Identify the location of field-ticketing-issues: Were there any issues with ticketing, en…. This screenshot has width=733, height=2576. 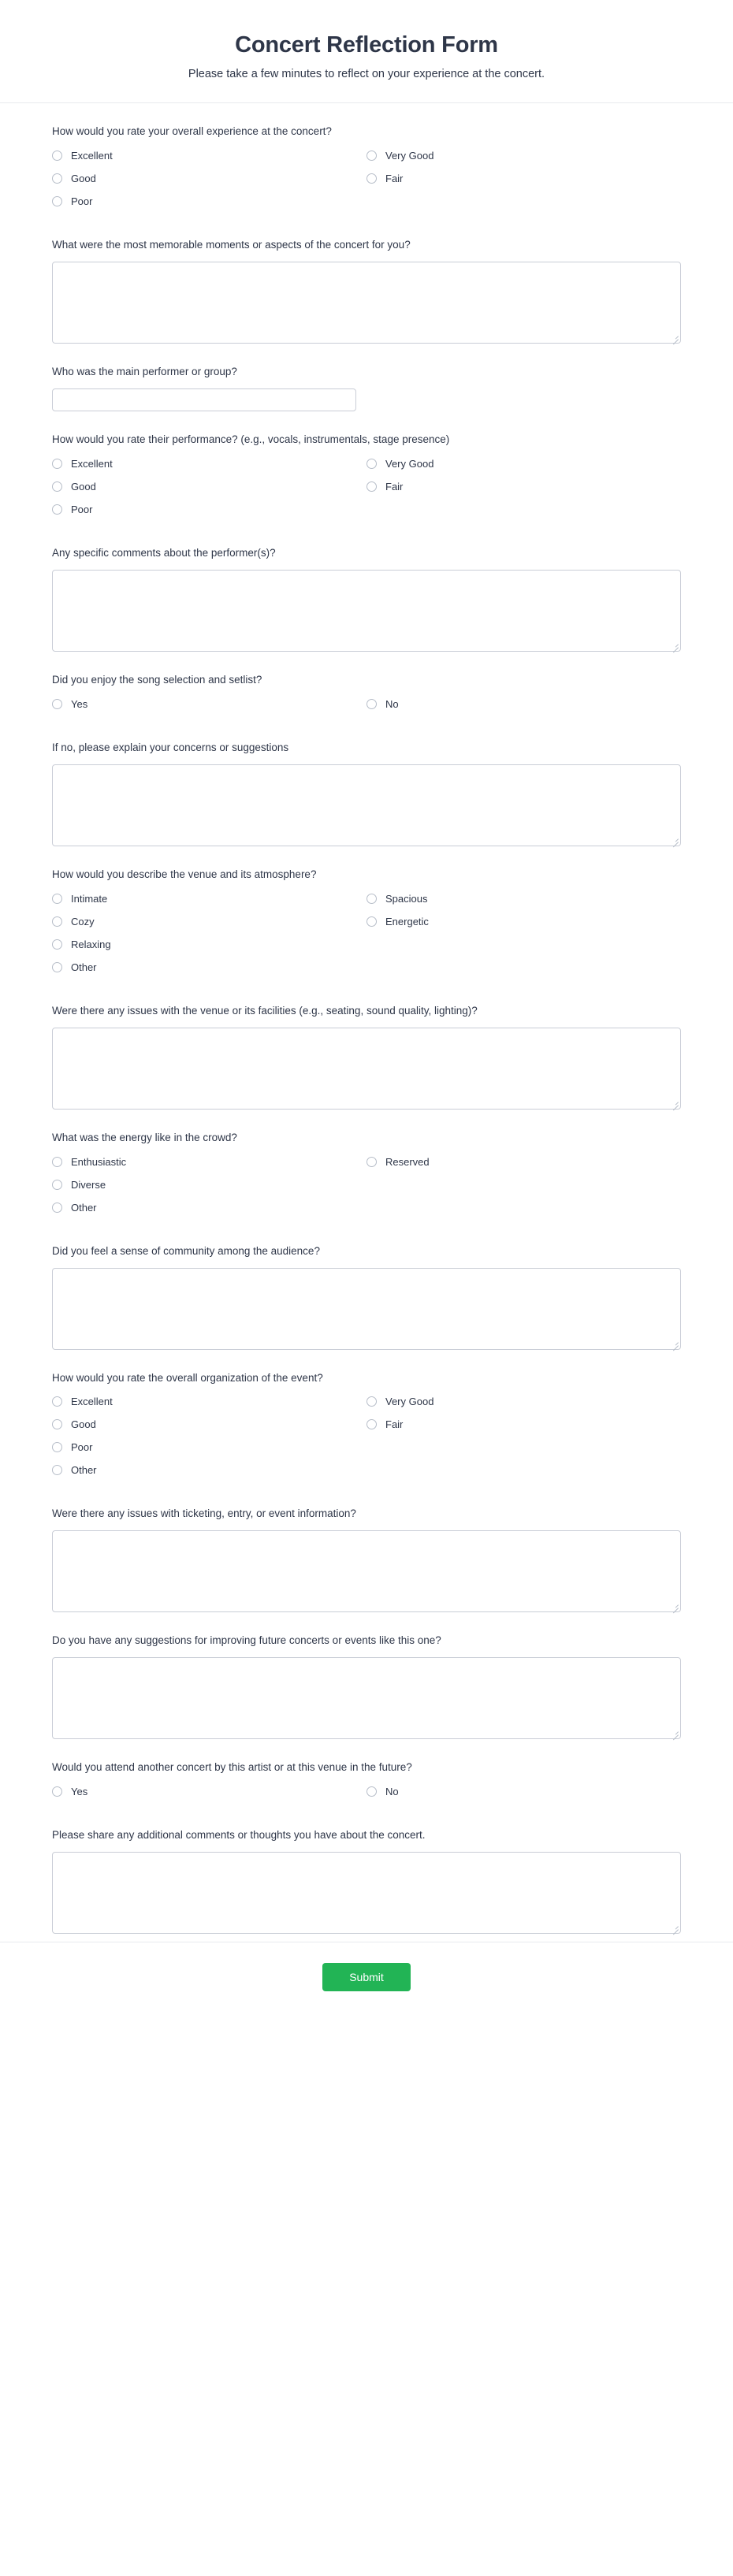
(366, 1559).